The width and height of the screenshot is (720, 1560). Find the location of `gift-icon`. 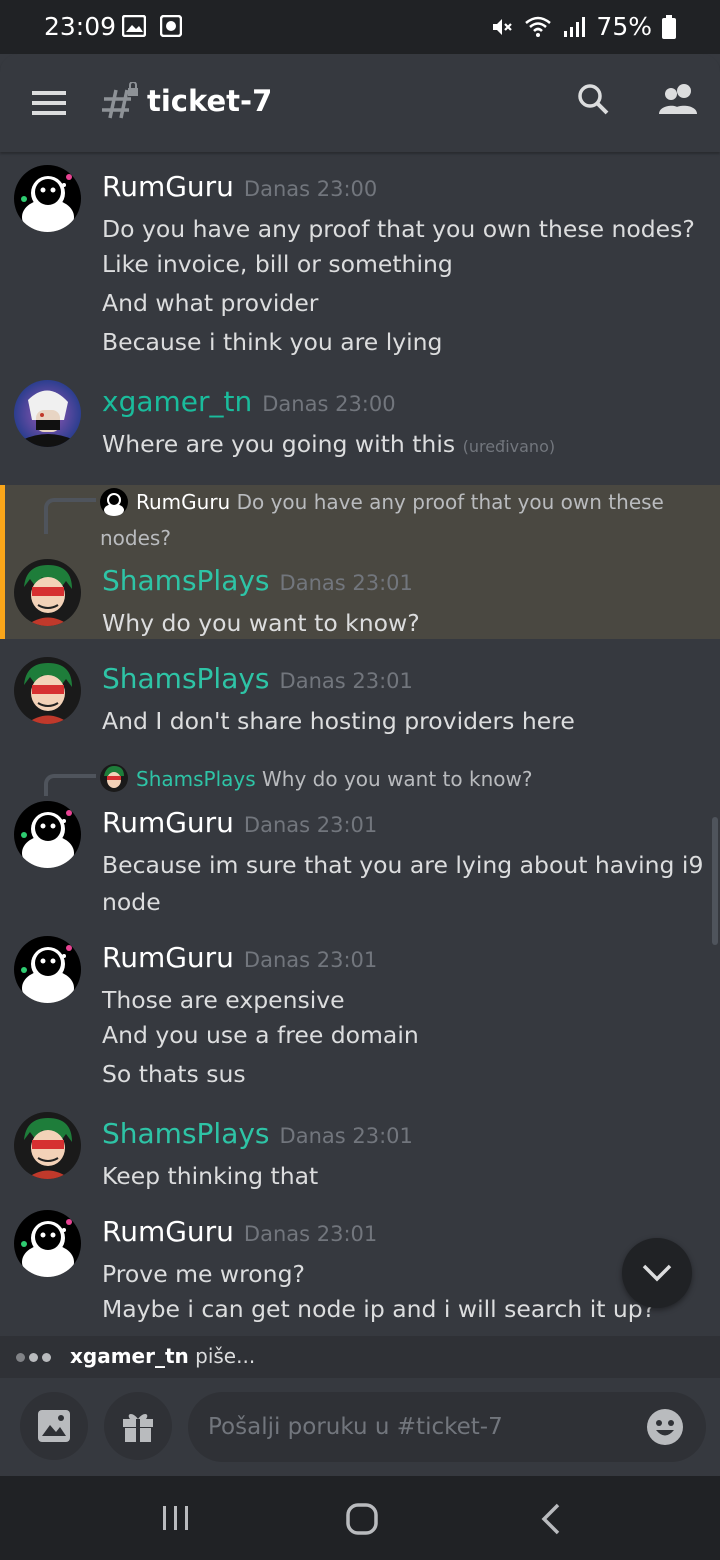

gift-icon is located at coordinates (138, 1428).